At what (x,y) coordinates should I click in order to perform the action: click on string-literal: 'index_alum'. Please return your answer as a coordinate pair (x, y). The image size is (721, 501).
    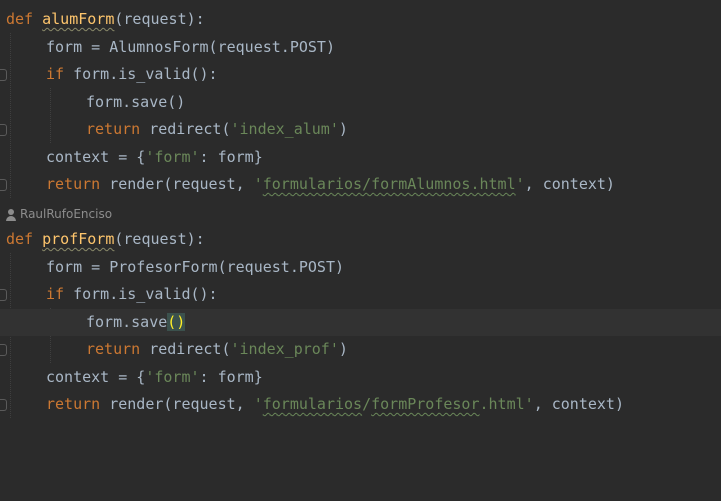
    Looking at the image, I should click on (284, 129).